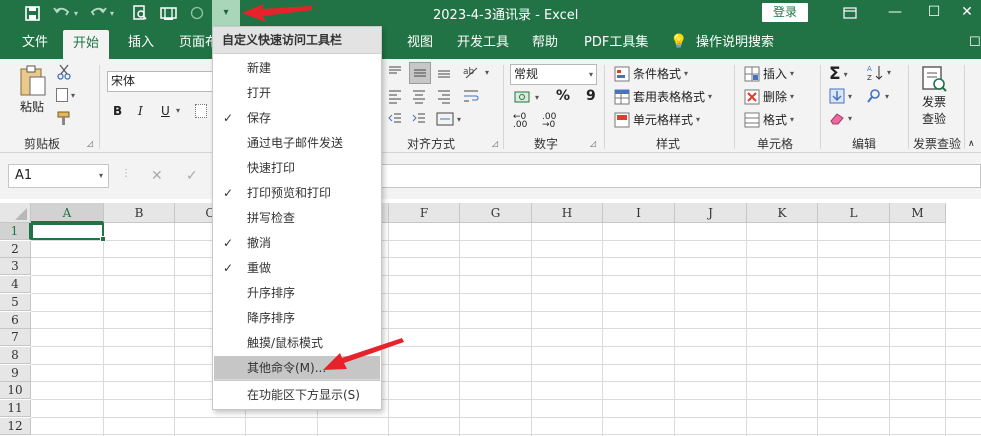  What do you see at coordinates (323, 187) in the screenshot?
I see `annotation-arrows` at bounding box center [323, 187].